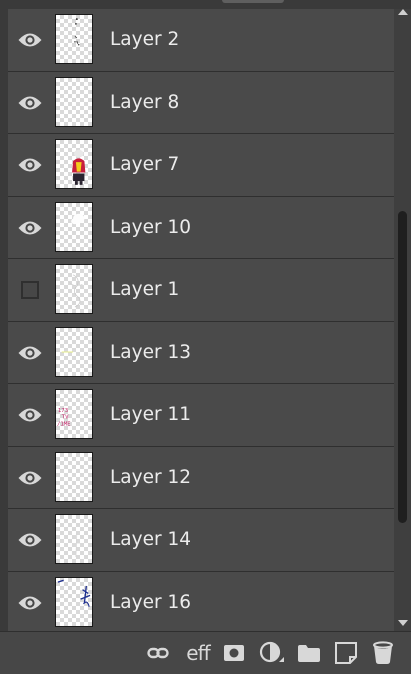  I want to click on mask-icon, so click(234, 653).